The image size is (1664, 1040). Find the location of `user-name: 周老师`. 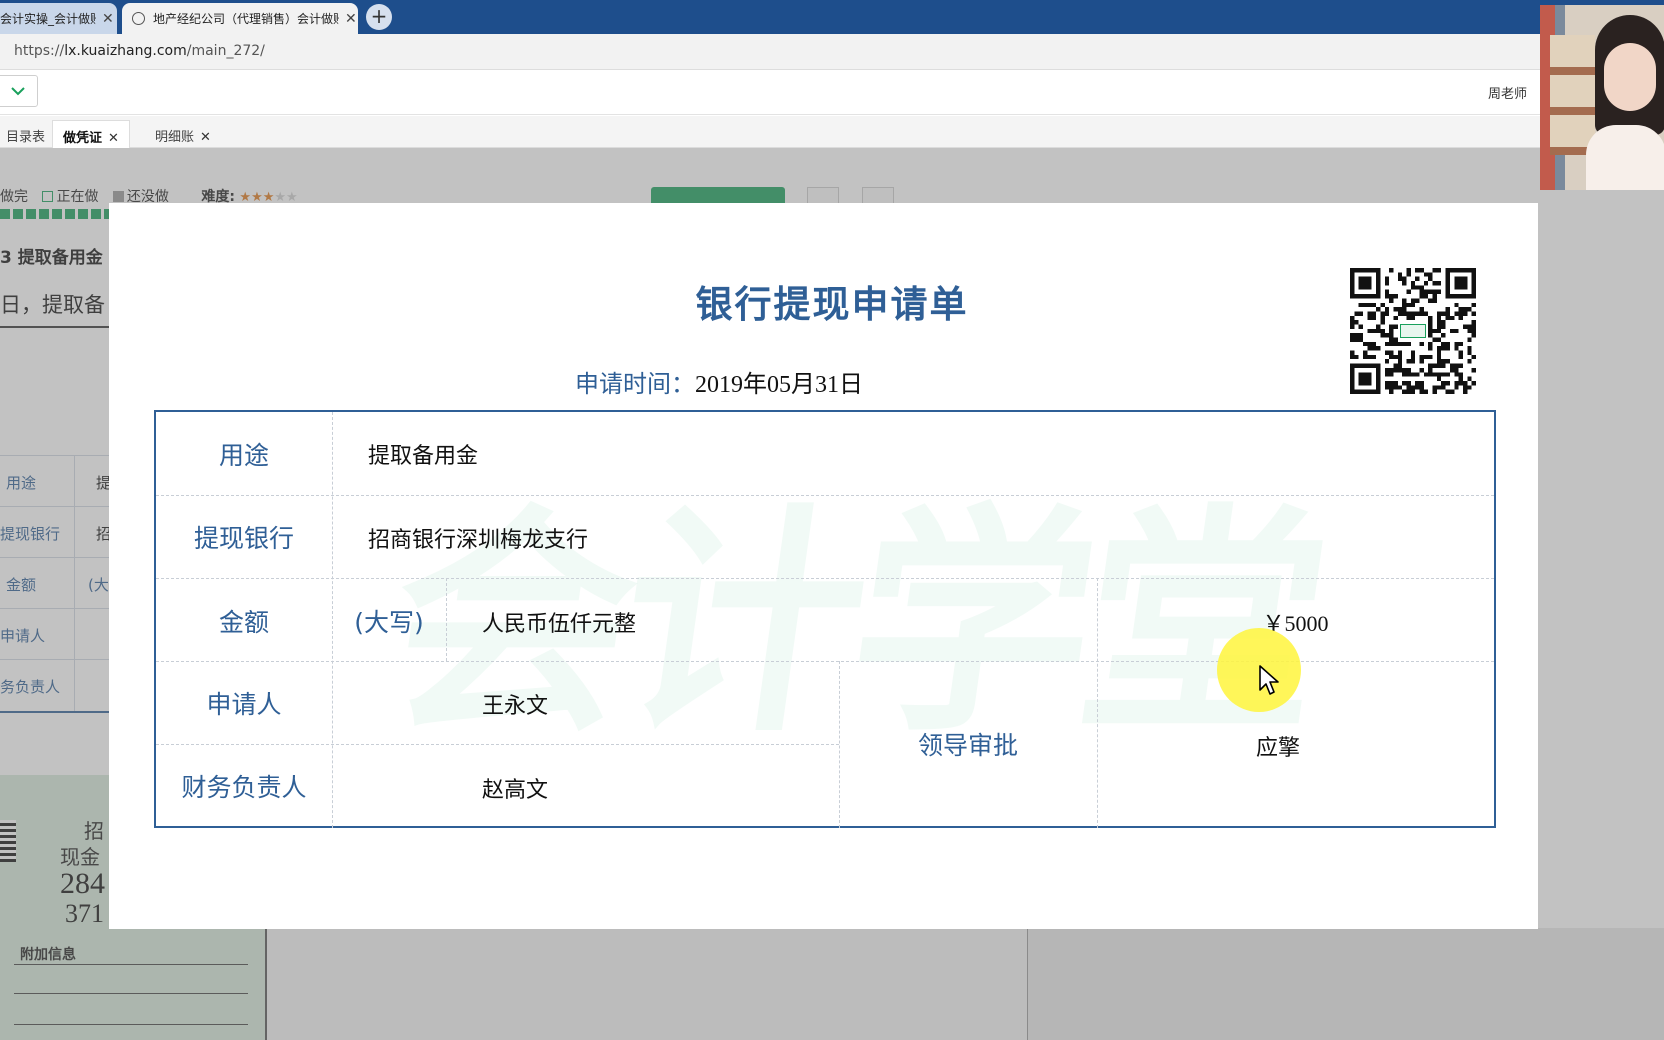

user-name: 周老师 is located at coordinates (1507, 92).